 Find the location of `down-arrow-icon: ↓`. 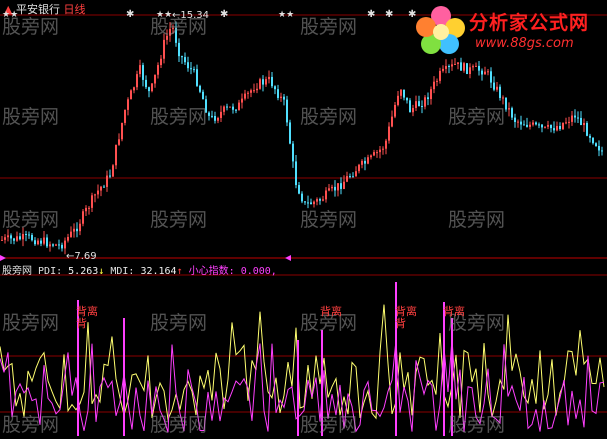

down-arrow-icon: ↓ is located at coordinates (101, 271).